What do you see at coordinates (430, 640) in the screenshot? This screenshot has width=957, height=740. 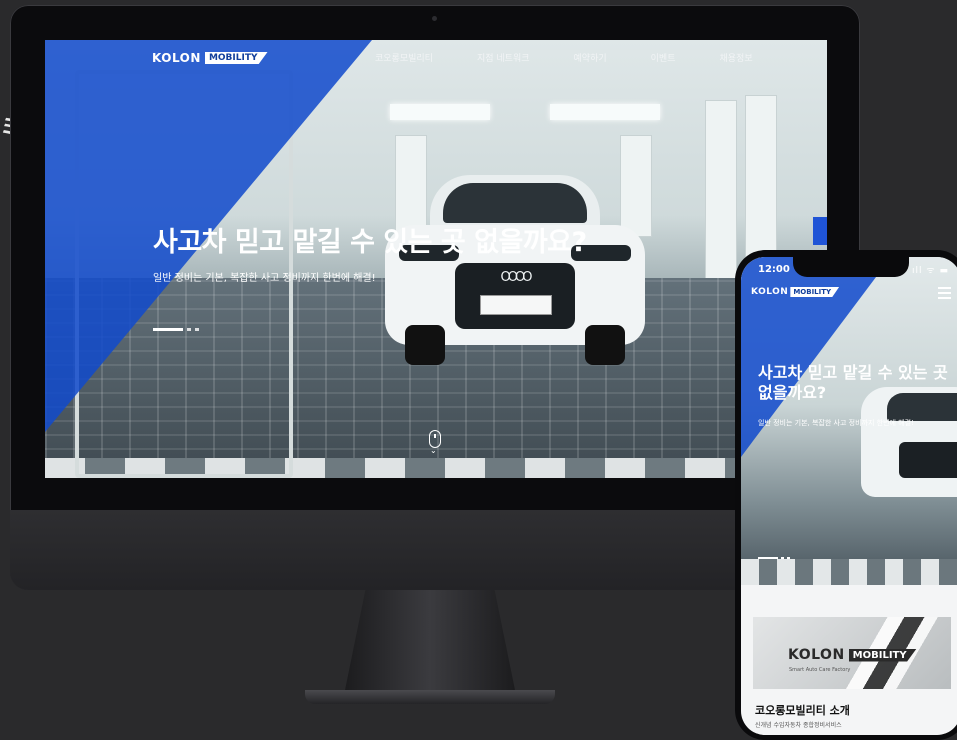 I see `imac-stand` at bounding box center [430, 640].